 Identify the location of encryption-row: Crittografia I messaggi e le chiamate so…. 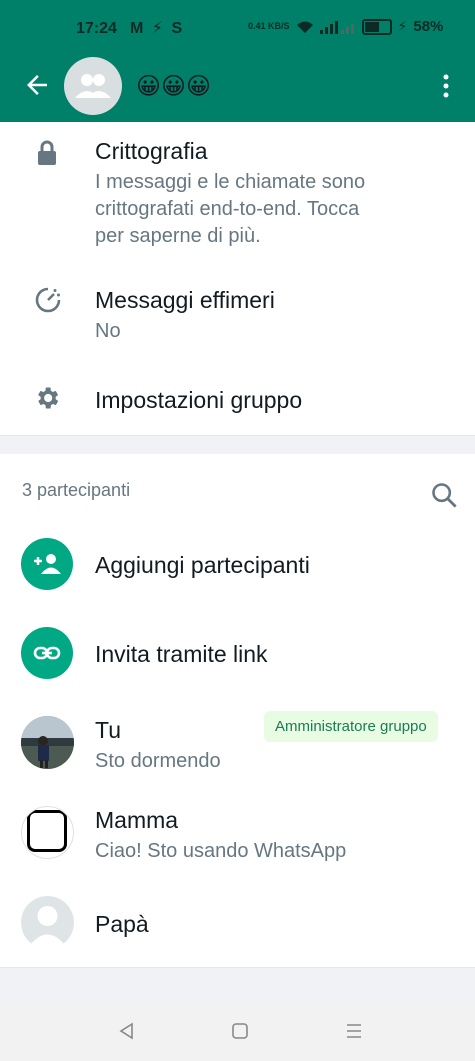
(237, 190).